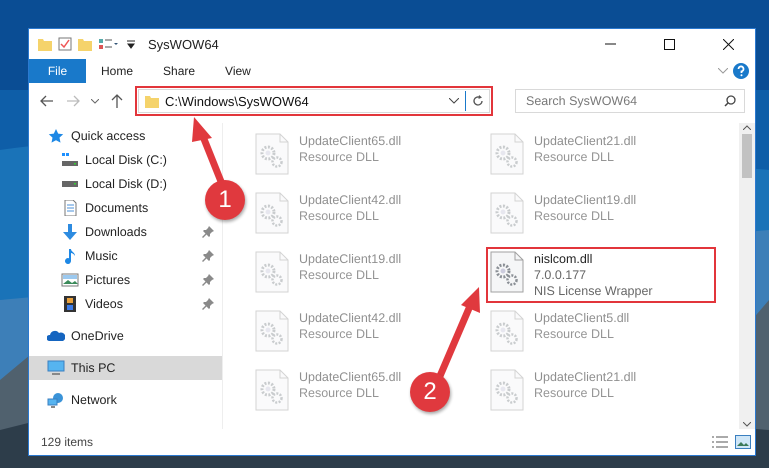 The width and height of the screenshot is (769, 468). What do you see at coordinates (56, 136) in the screenshot?
I see `star-icon` at bounding box center [56, 136].